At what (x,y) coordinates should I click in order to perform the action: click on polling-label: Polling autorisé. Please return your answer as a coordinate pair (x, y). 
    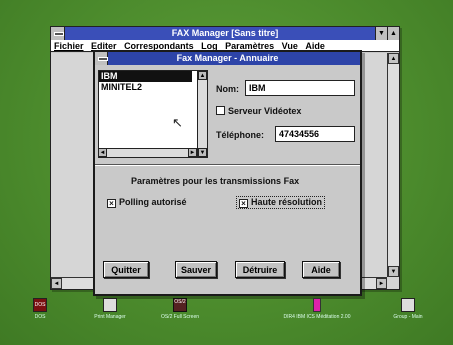
    Looking at the image, I should click on (153, 202).